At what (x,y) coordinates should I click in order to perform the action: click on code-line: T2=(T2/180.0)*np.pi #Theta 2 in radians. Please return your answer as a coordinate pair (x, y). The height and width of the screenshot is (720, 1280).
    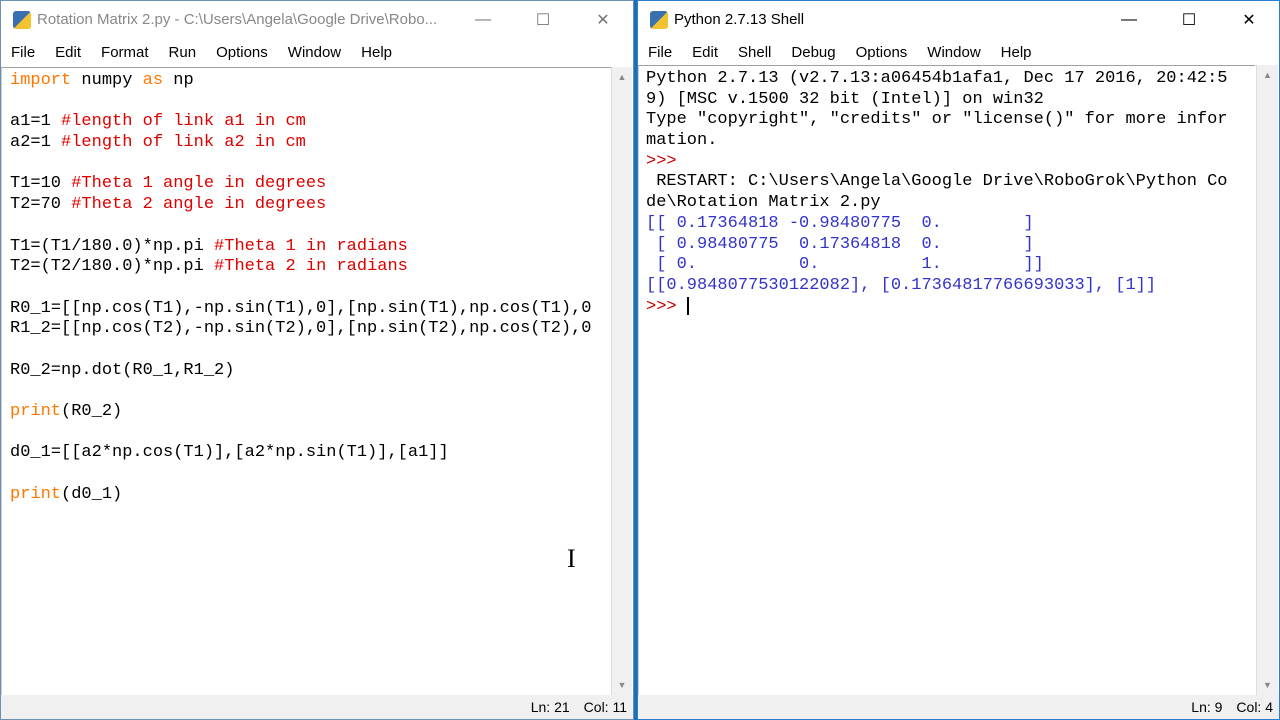
    Looking at the image, I should click on (310, 267).